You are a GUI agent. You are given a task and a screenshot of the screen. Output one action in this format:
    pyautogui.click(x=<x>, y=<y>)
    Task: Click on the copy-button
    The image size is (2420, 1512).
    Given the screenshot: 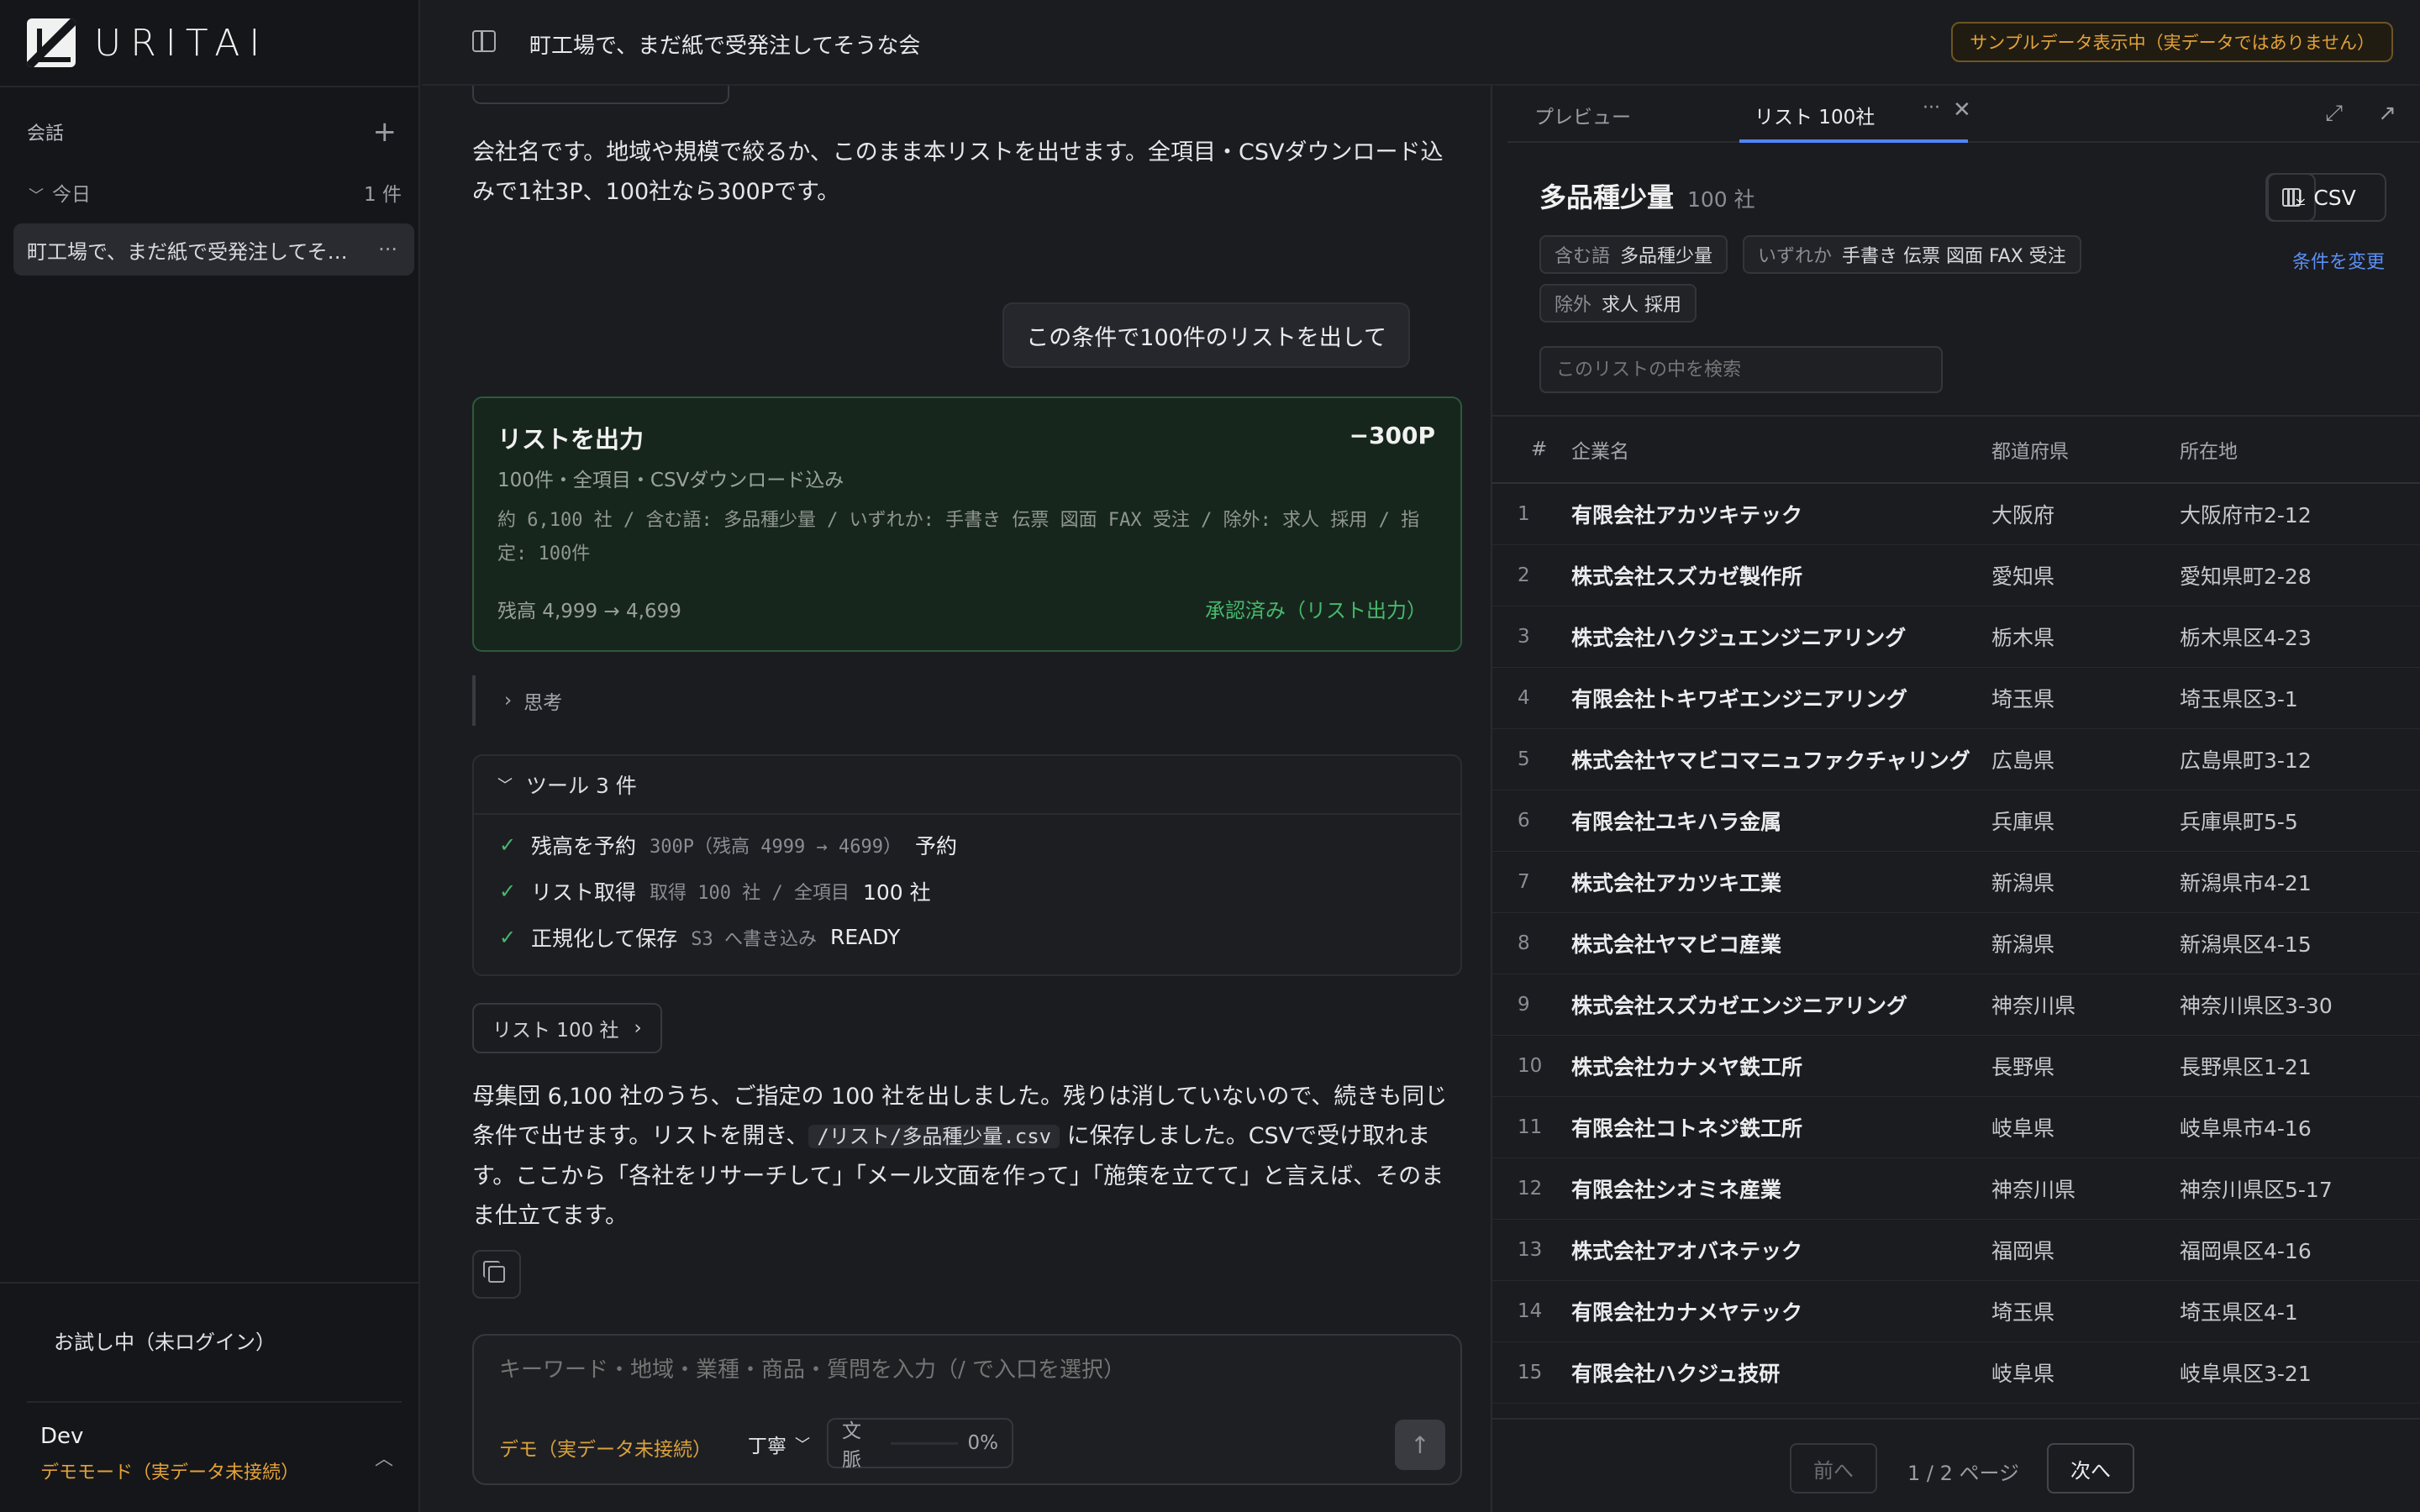 What is the action you would take?
    pyautogui.click(x=496, y=1274)
    